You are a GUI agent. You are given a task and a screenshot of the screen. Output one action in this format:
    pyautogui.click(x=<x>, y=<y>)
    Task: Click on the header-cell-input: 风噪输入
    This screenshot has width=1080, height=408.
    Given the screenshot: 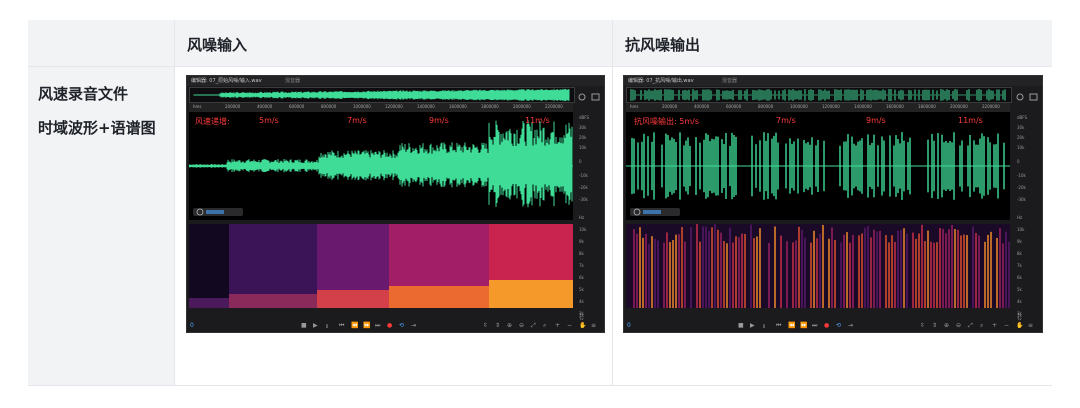 What is the action you would take?
    pyautogui.click(x=393, y=43)
    